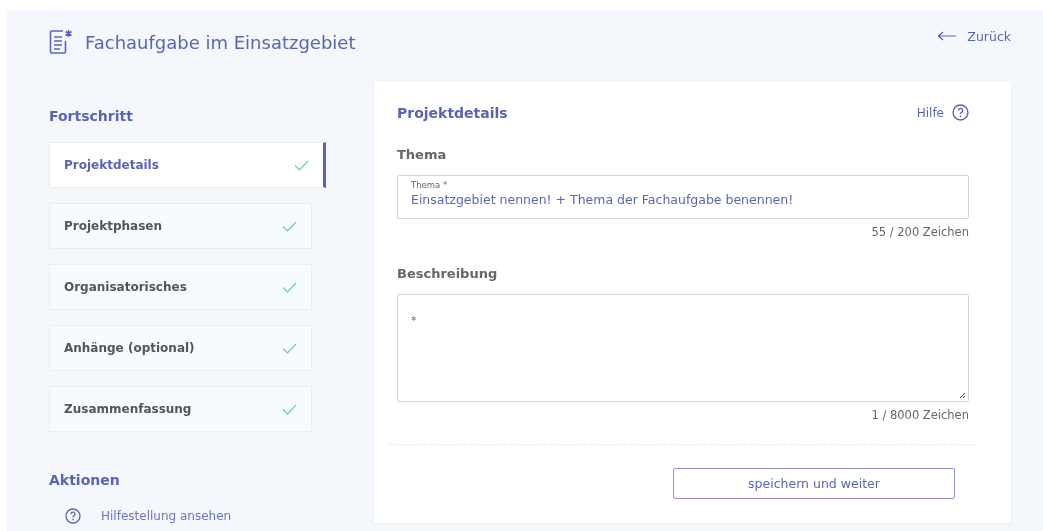 Image resolution: width=1043 pixels, height=531 pixels. What do you see at coordinates (422, 154) in the screenshot?
I see `field-section-label: Thema` at bounding box center [422, 154].